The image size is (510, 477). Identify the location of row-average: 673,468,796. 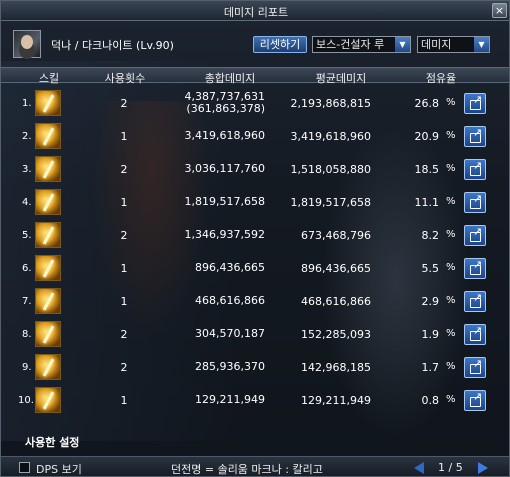
(336, 235).